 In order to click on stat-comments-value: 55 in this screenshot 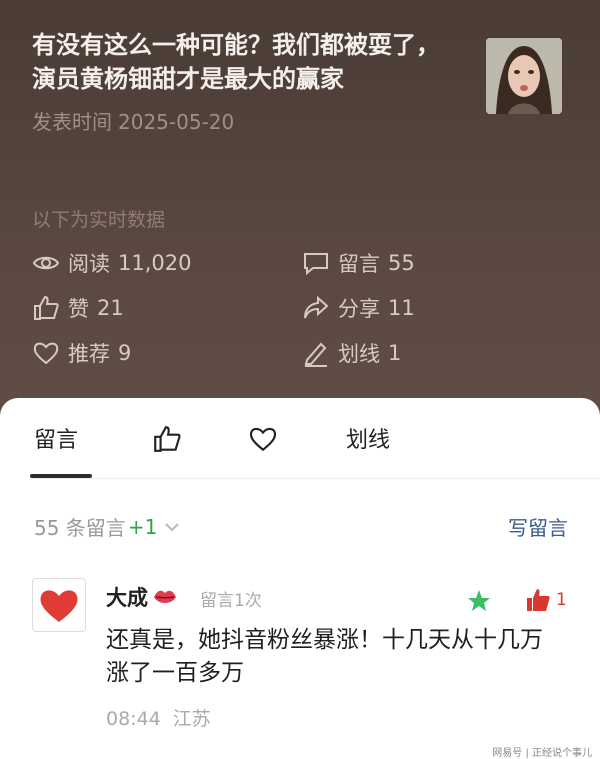, I will do `click(401, 263)`.